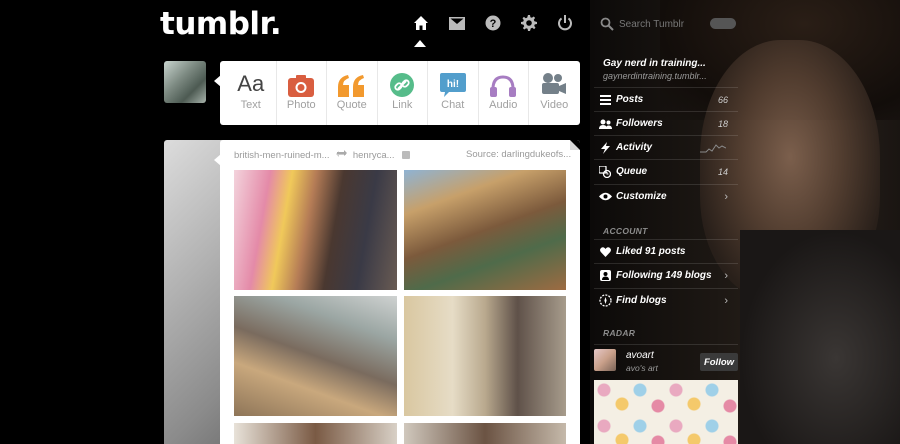 The height and width of the screenshot is (444, 900). I want to click on chat-icon: hi!, so click(452, 85).